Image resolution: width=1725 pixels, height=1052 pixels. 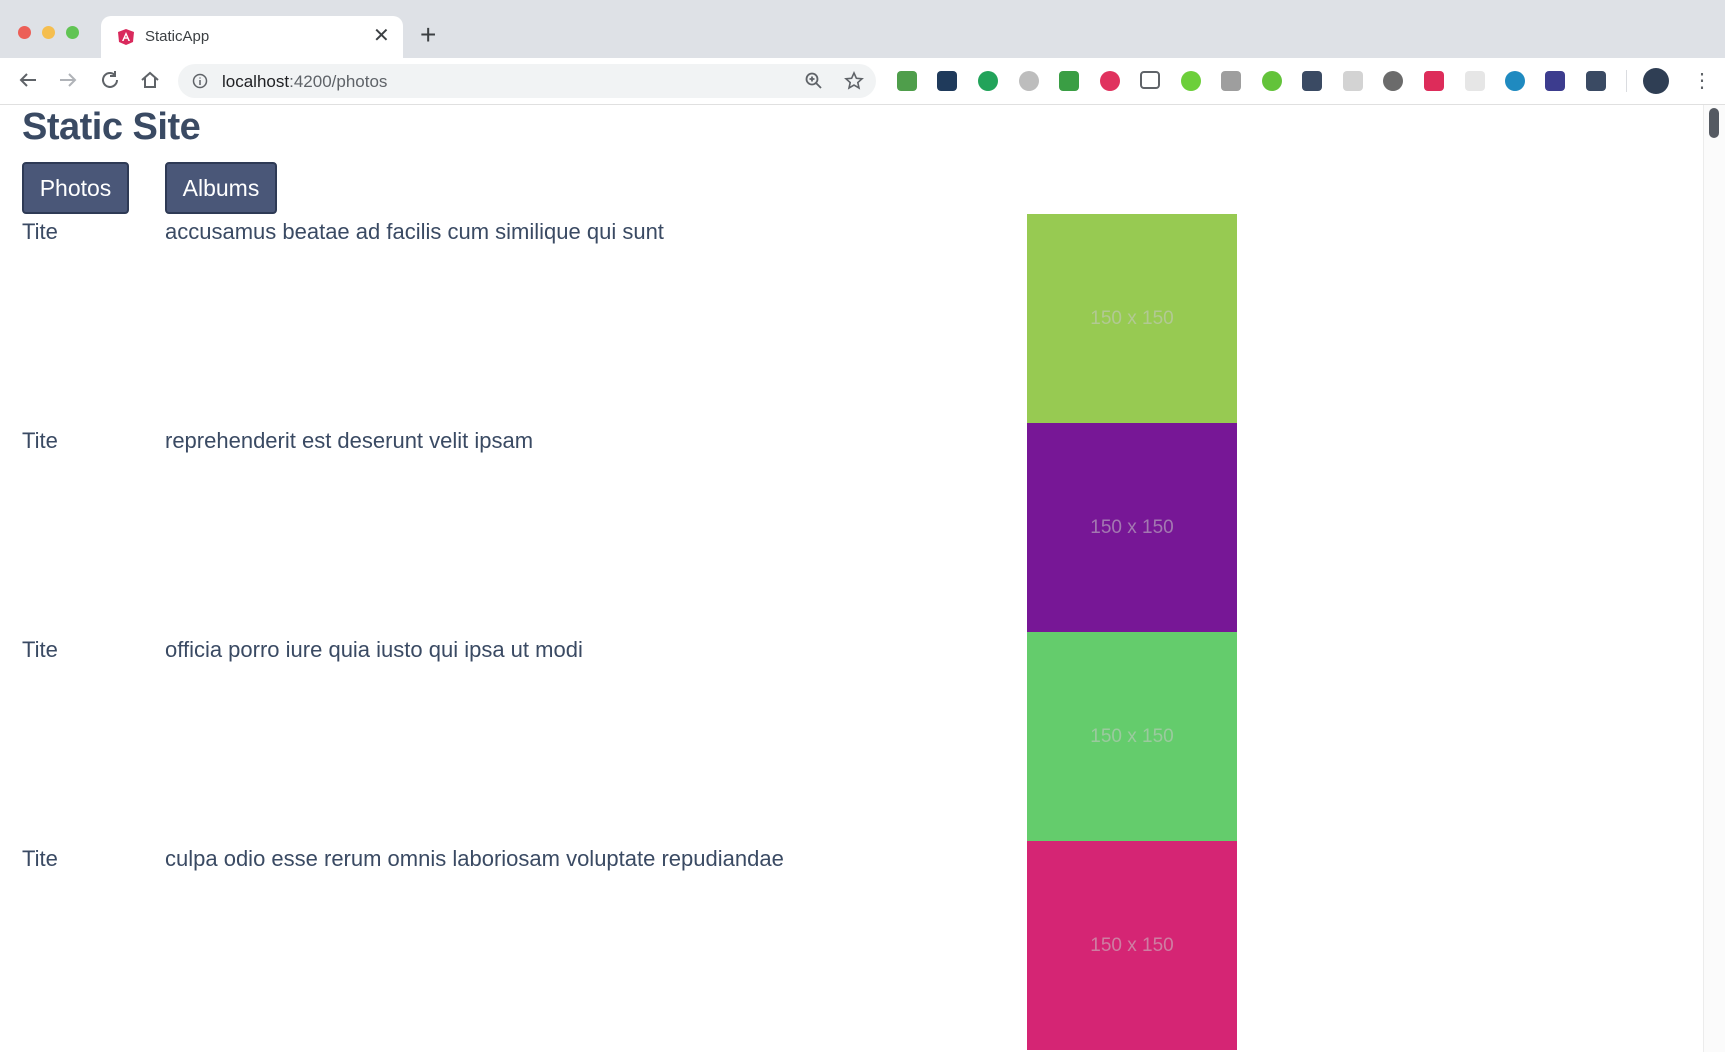 What do you see at coordinates (48, 32) in the screenshot?
I see `minimize-window-button` at bounding box center [48, 32].